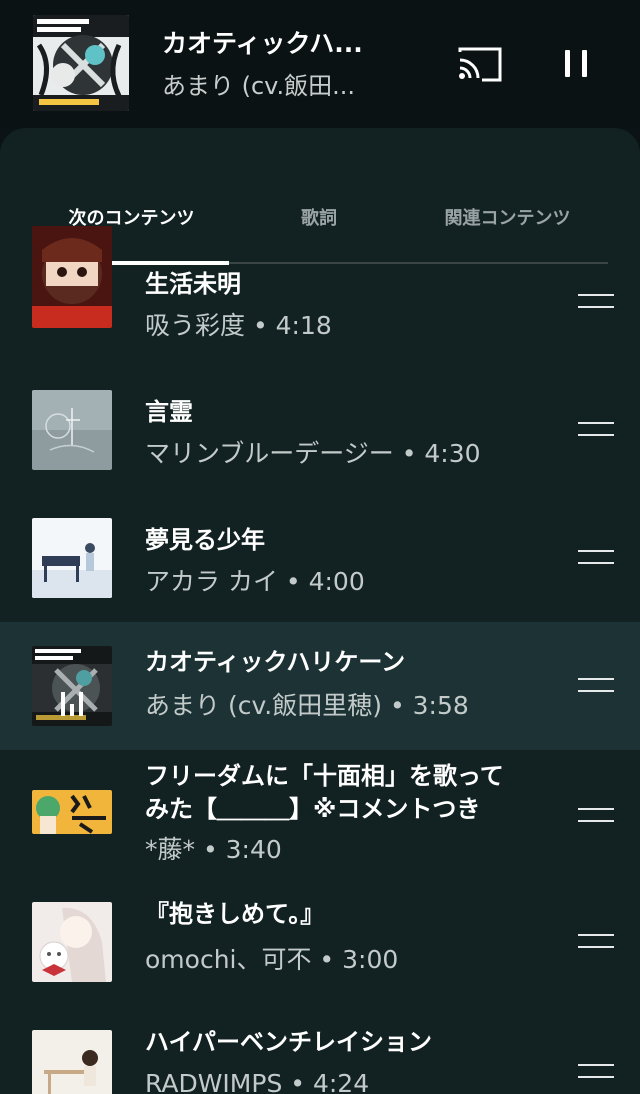 Image resolution: width=640 pixels, height=1094 pixels. What do you see at coordinates (307, 705) in the screenshot?
I see `queue-item-subtitle: あまり (cv.飯田里穂) • 3:58` at bounding box center [307, 705].